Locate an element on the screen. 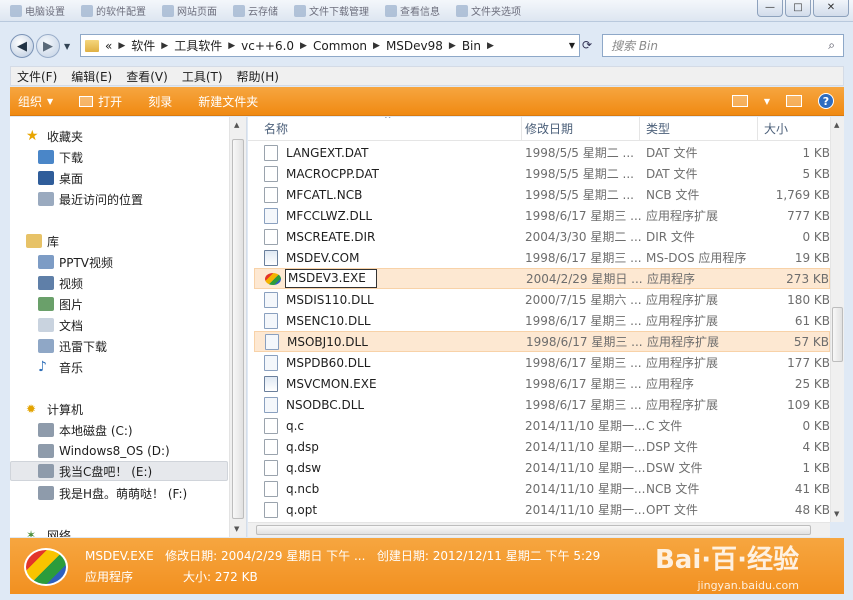 This screenshot has height=600, width=853. sidebar-item-favorites: ★ 收藏夹 is located at coordinates (54, 136).